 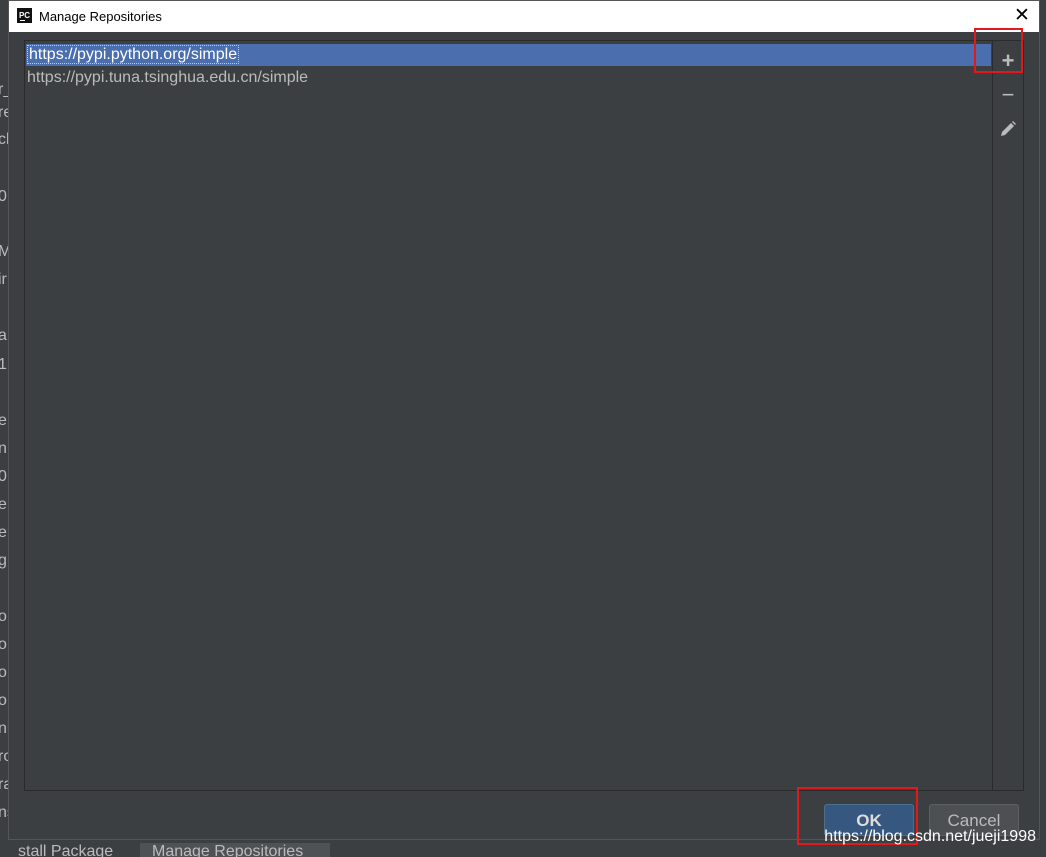 I want to click on close-button: ✕, so click(x=1022, y=16).